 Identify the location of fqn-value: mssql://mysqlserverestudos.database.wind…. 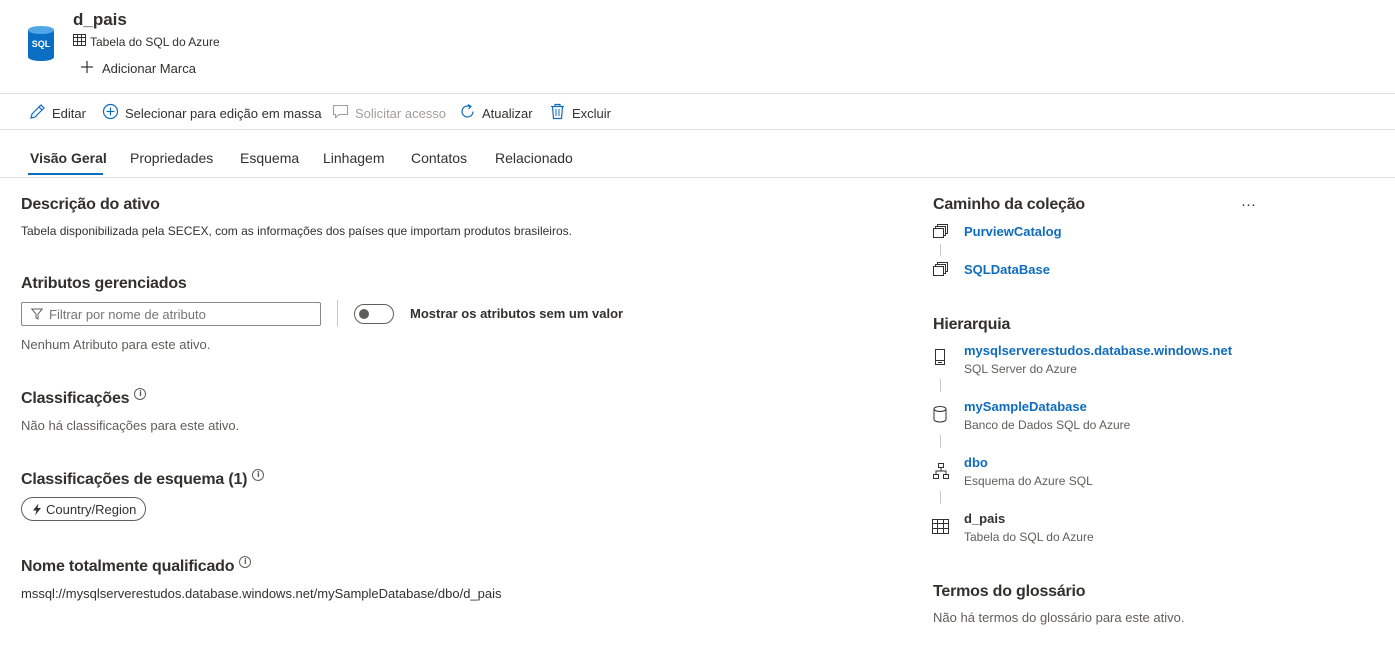
(261, 593).